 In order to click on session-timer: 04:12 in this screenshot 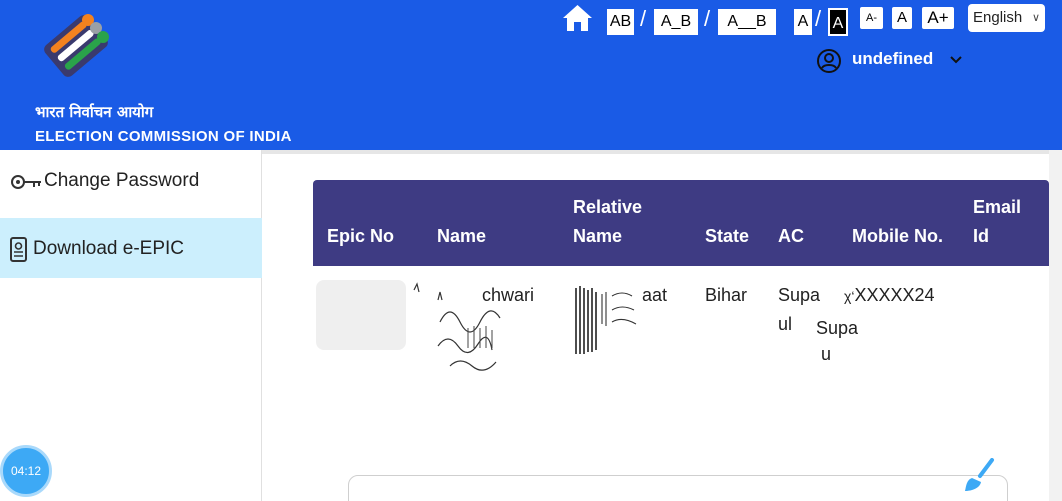, I will do `click(26, 471)`.